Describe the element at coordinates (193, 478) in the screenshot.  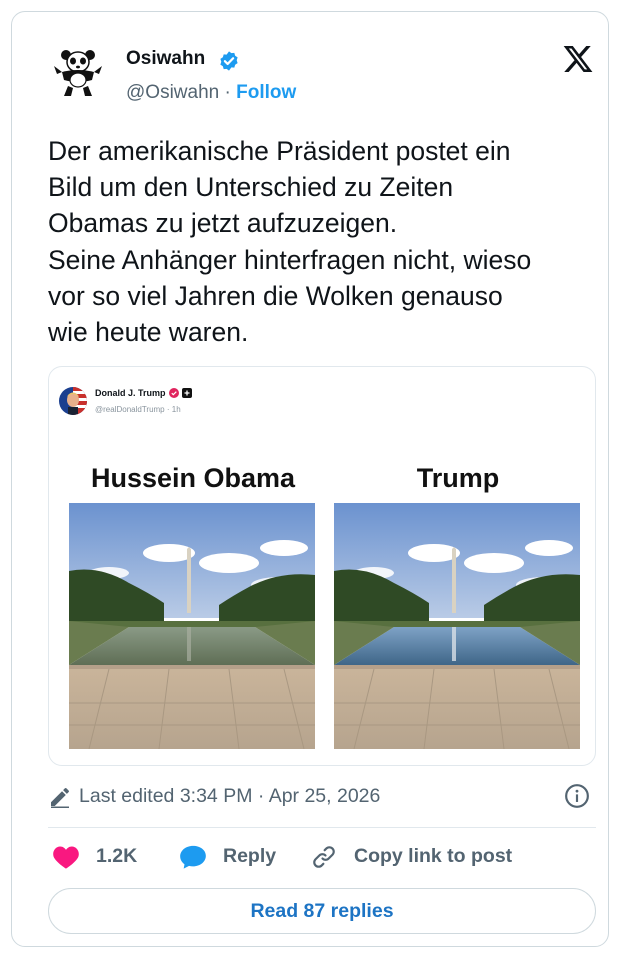
I see `left-image-title: Hussein Obama` at that location.